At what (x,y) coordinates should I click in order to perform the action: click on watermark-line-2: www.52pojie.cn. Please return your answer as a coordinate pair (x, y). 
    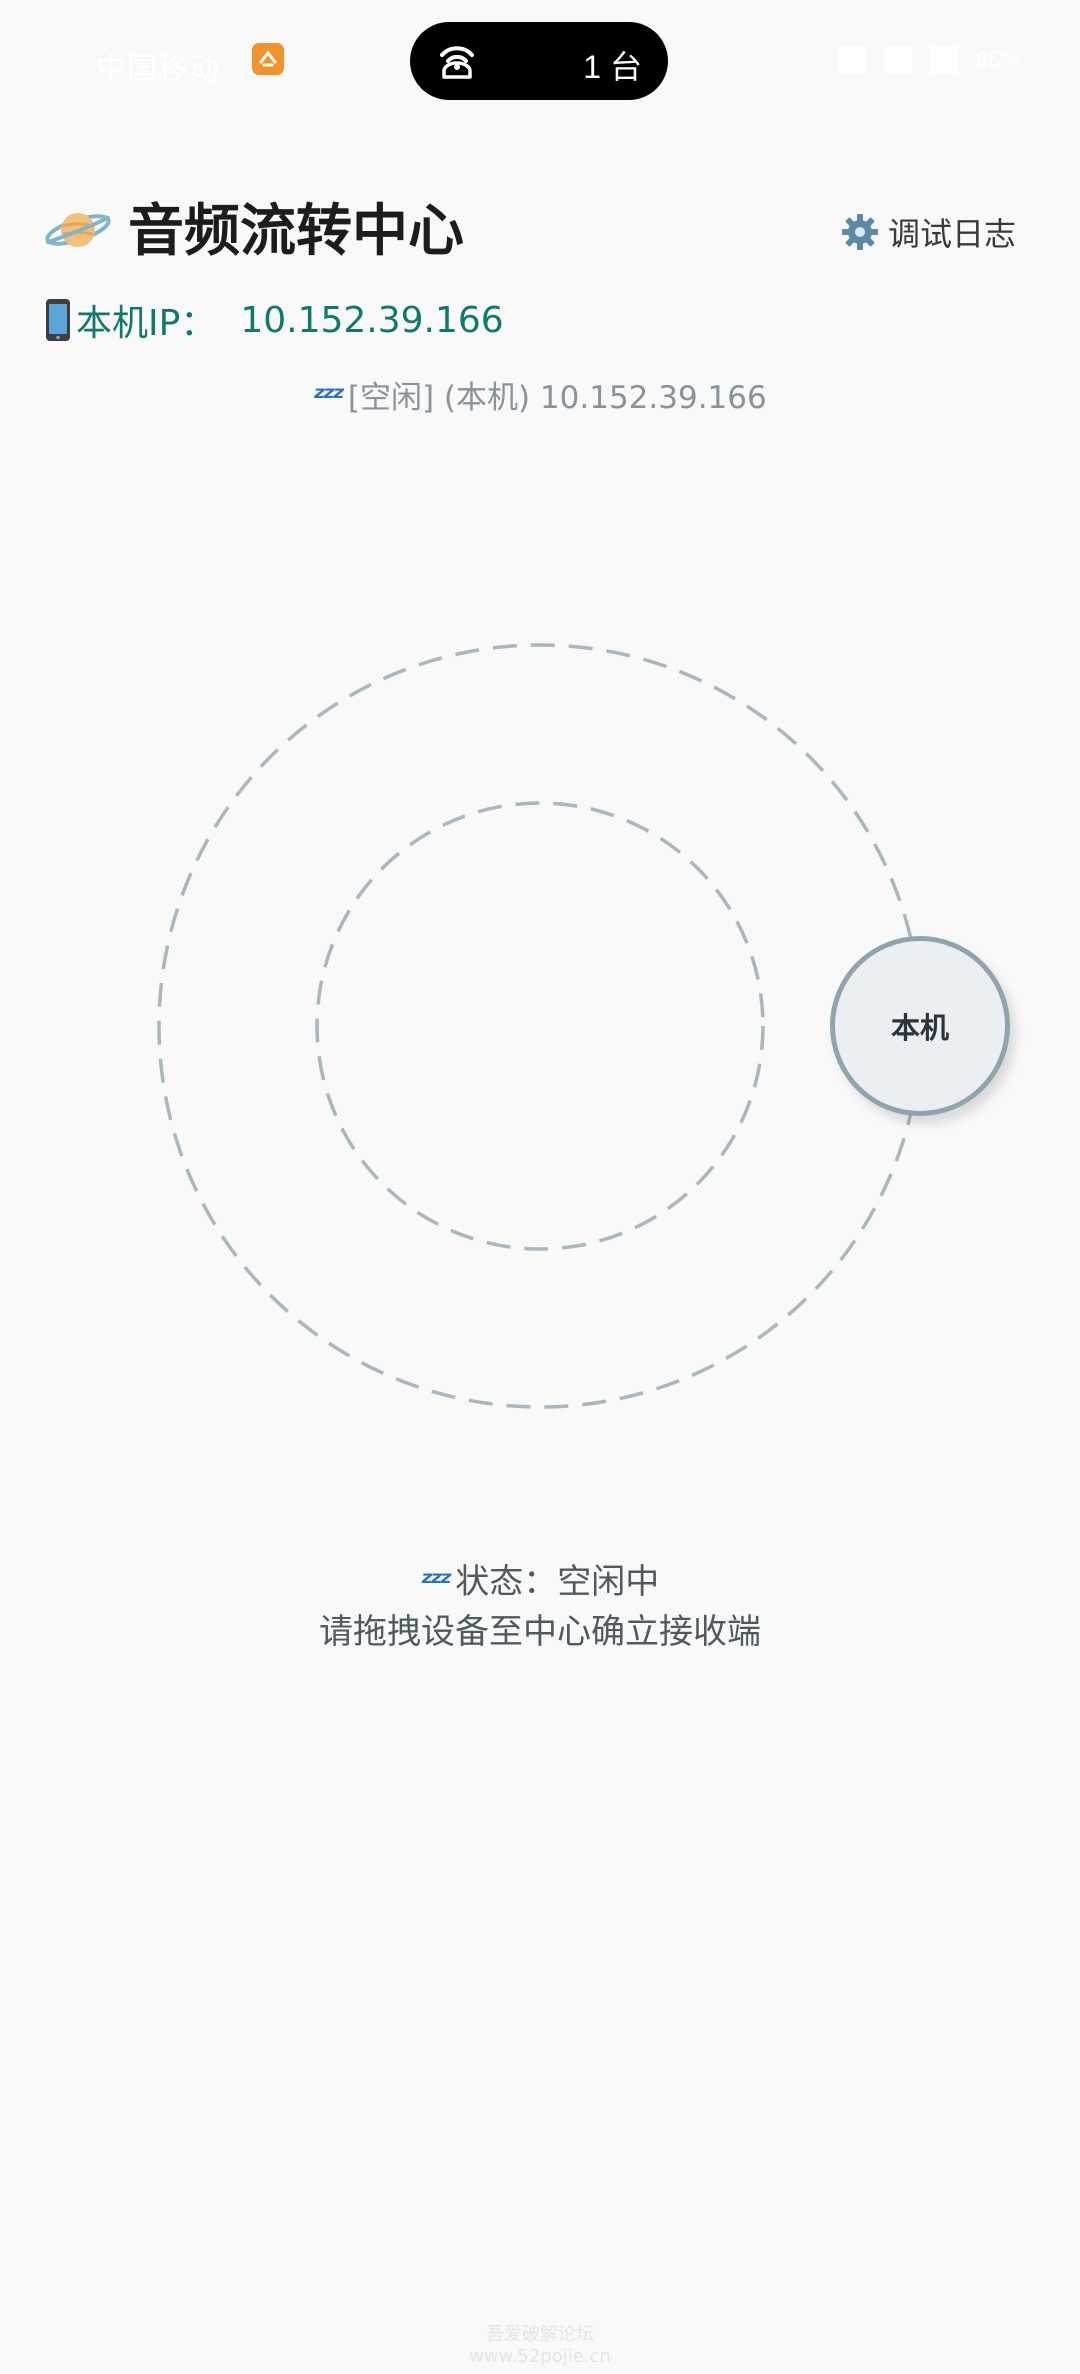
    Looking at the image, I should click on (540, 2356).